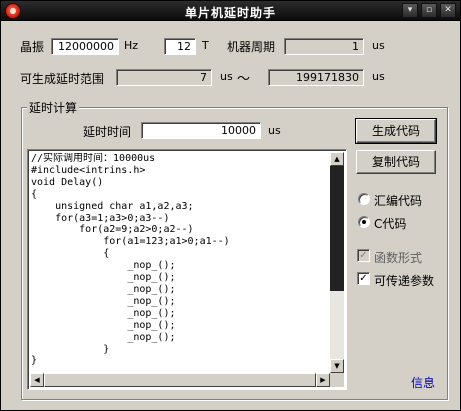  What do you see at coordinates (363, 255) in the screenshot?
I see `function-form-checkbox: ✓` at bounding box center [363, 255].